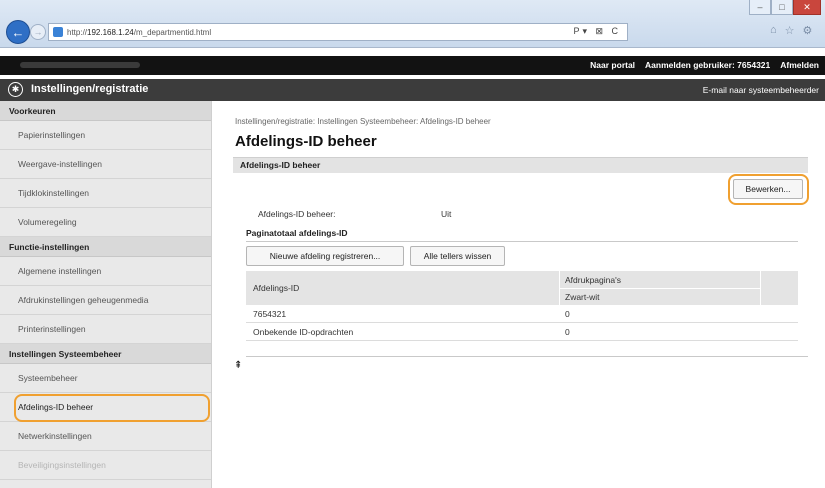 This screenshot has height=488, width=825. I want to click on browser-icons: ⌂ ☆ ⚙, so click(791, 30).